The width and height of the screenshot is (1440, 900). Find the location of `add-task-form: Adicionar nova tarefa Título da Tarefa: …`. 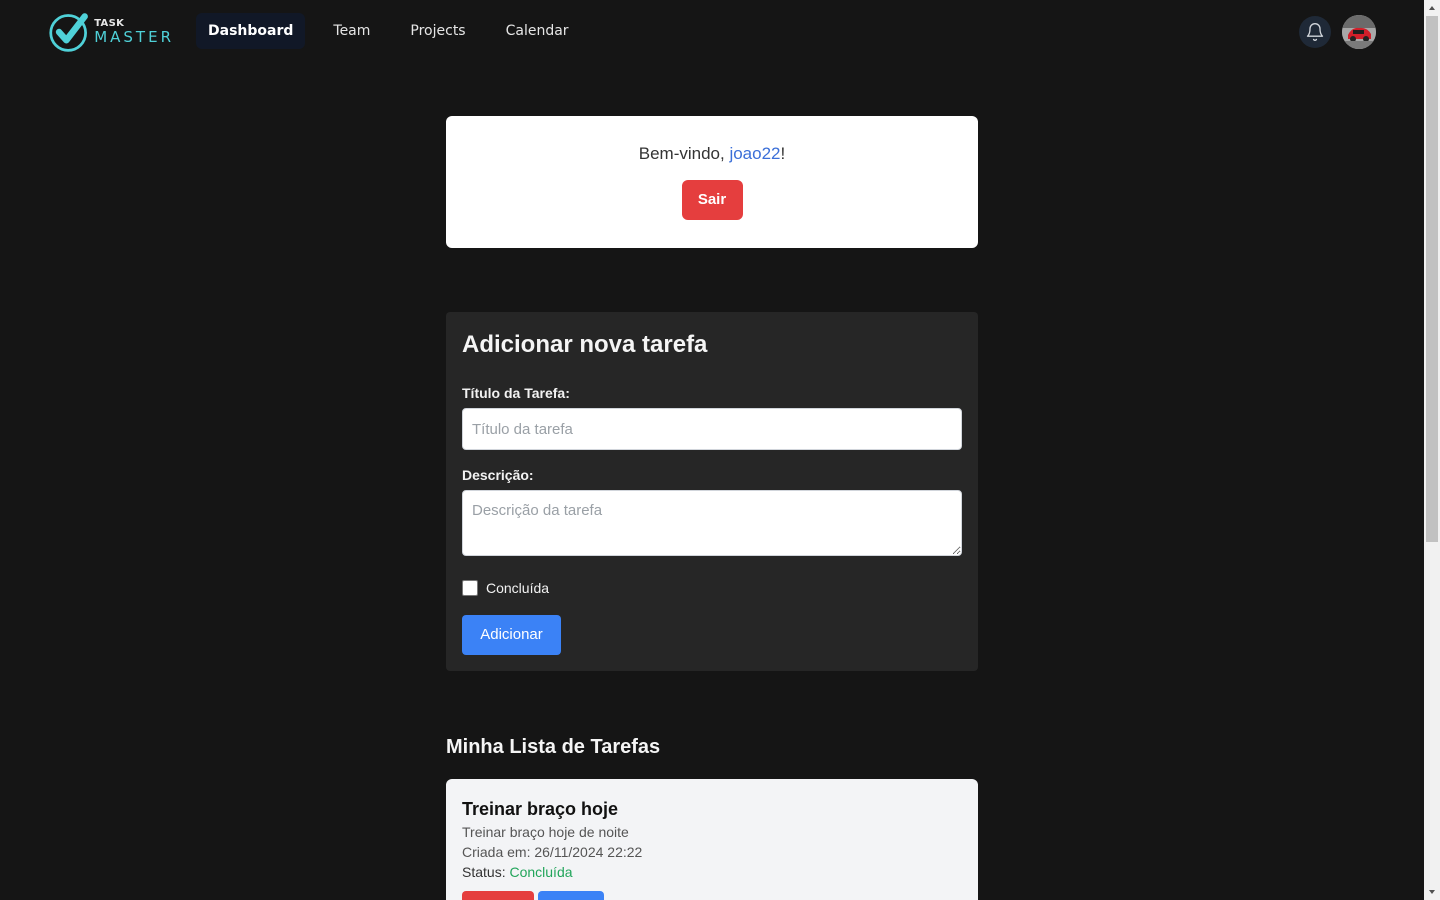

add-task-form: Adicionar nova tarefa Título da Tarefa: … is located at coordinates (712, 491).